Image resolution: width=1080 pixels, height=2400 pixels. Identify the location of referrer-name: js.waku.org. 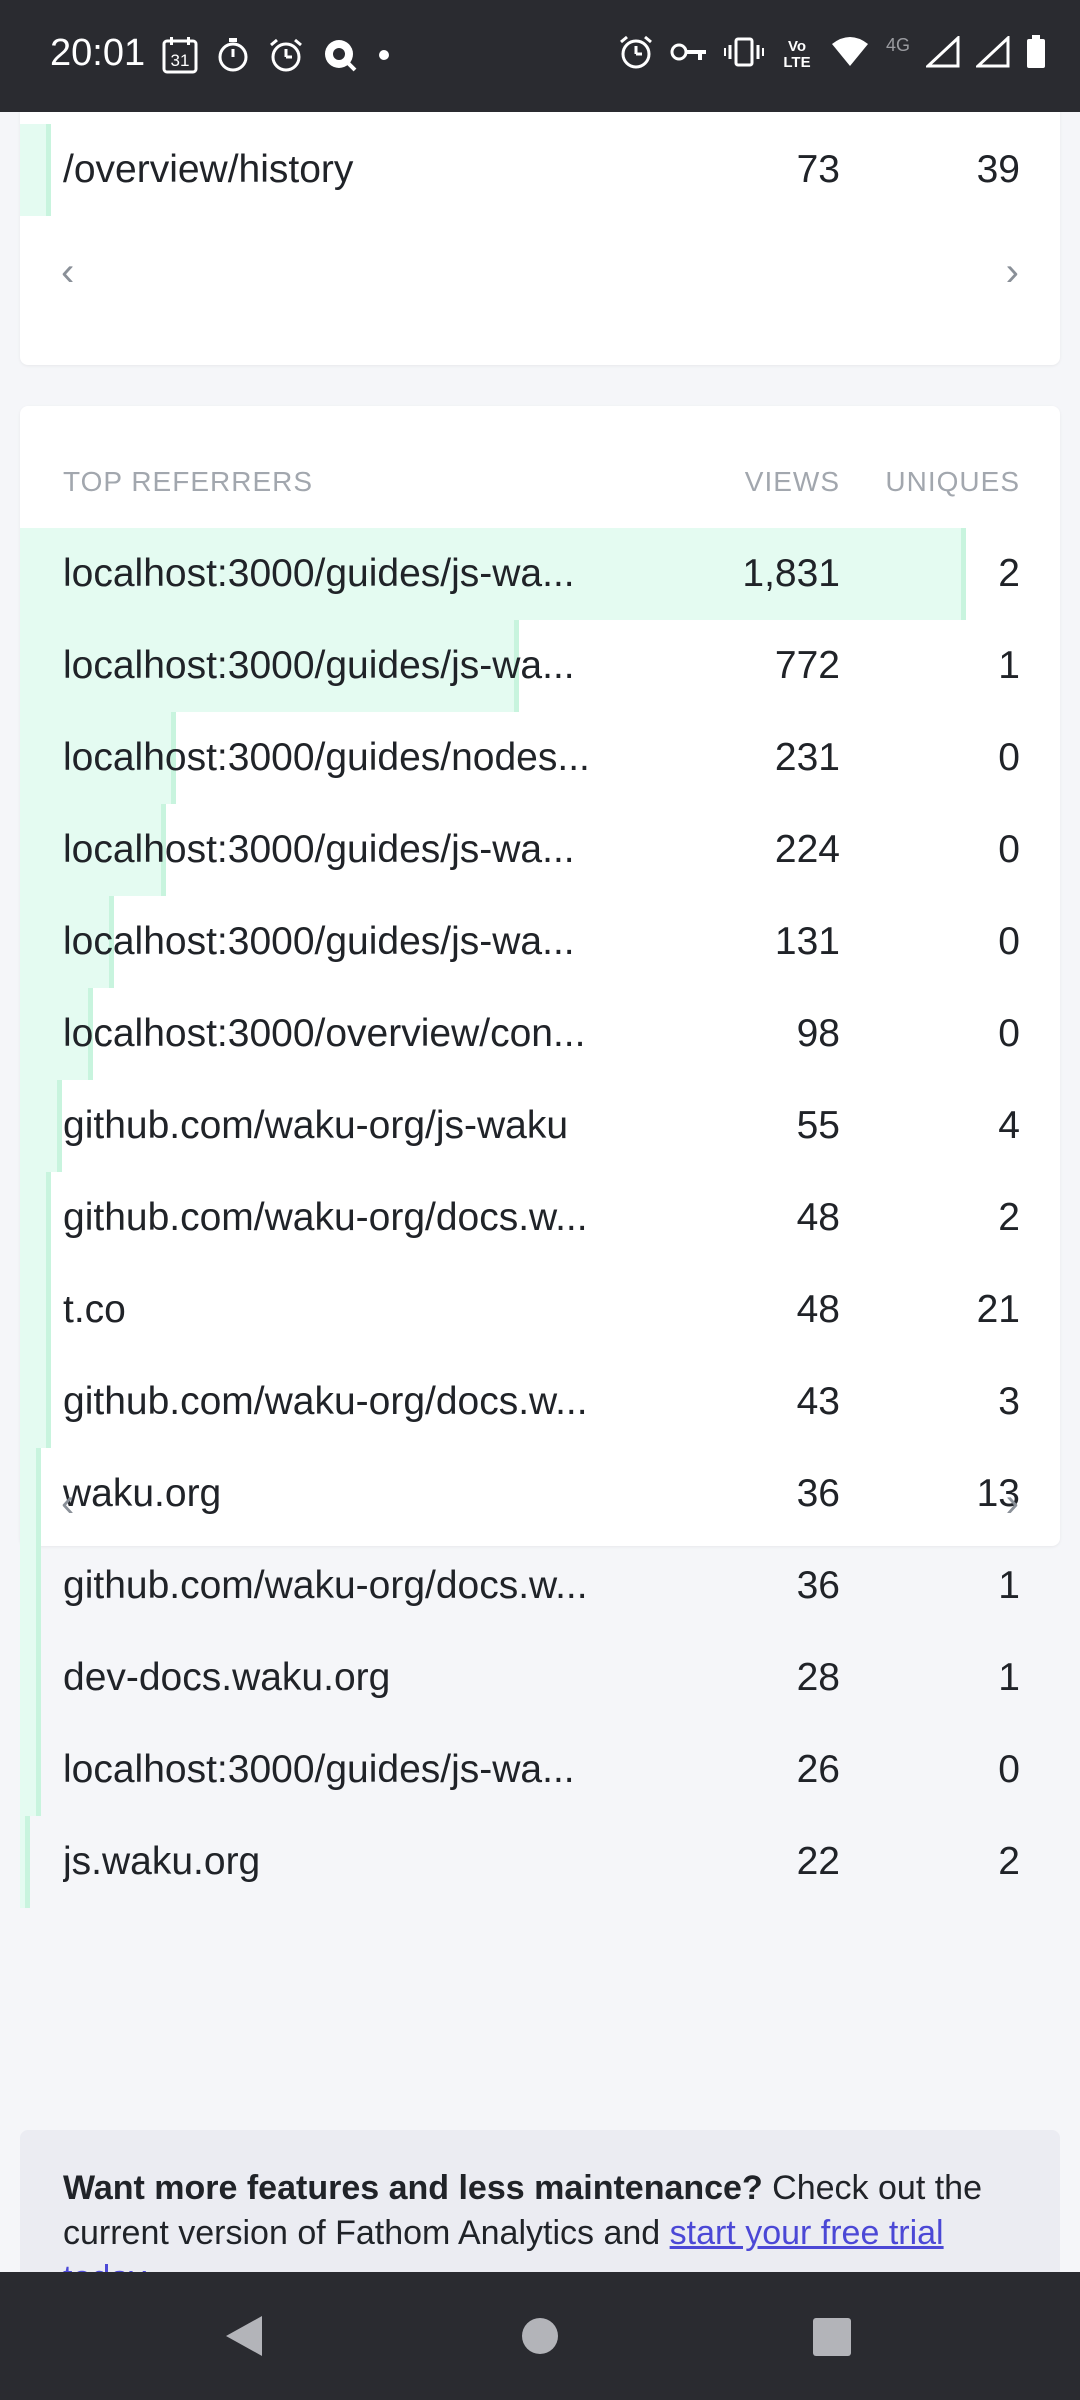
(162, 1861).